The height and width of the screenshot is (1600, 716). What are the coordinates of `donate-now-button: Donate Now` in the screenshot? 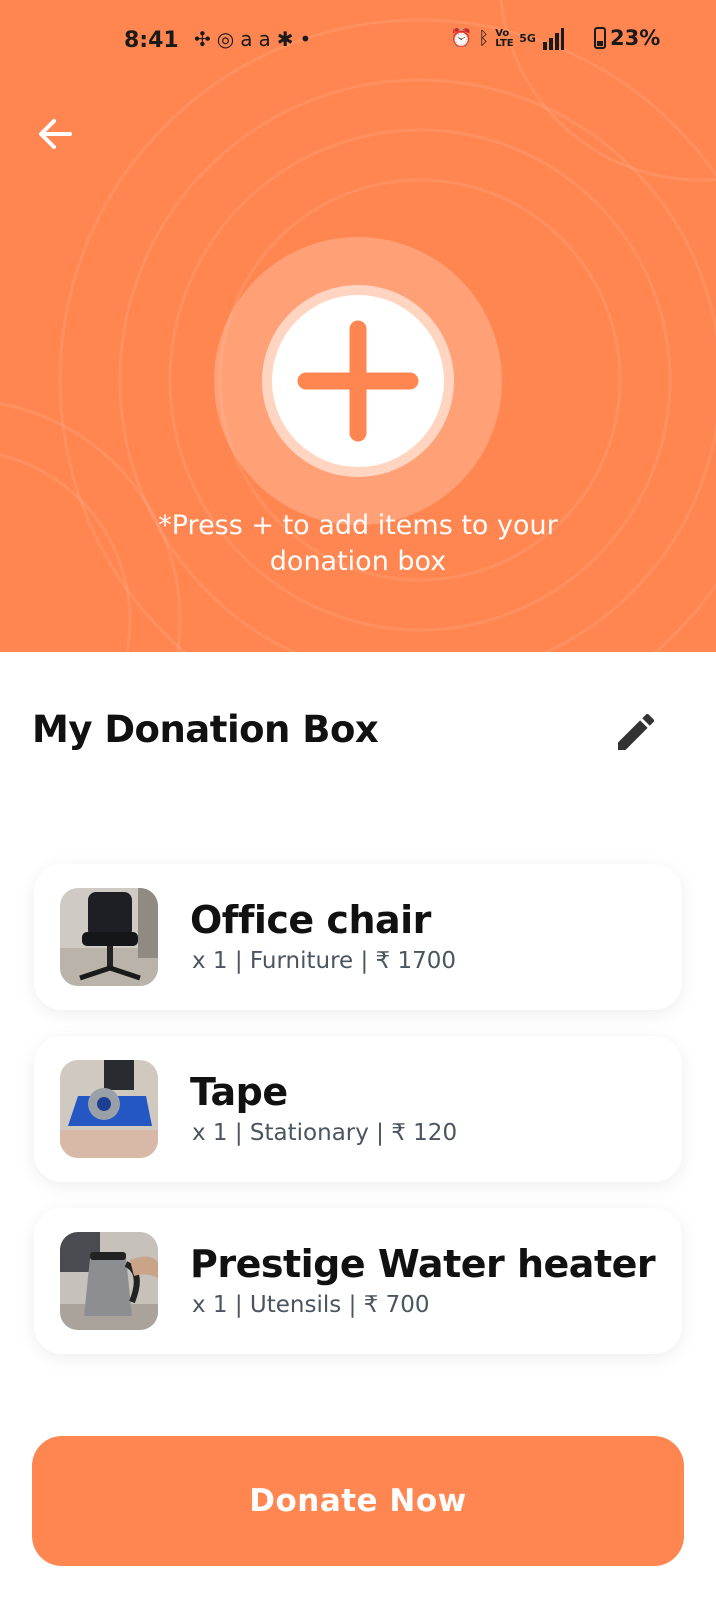 It's located at (358, 1501).